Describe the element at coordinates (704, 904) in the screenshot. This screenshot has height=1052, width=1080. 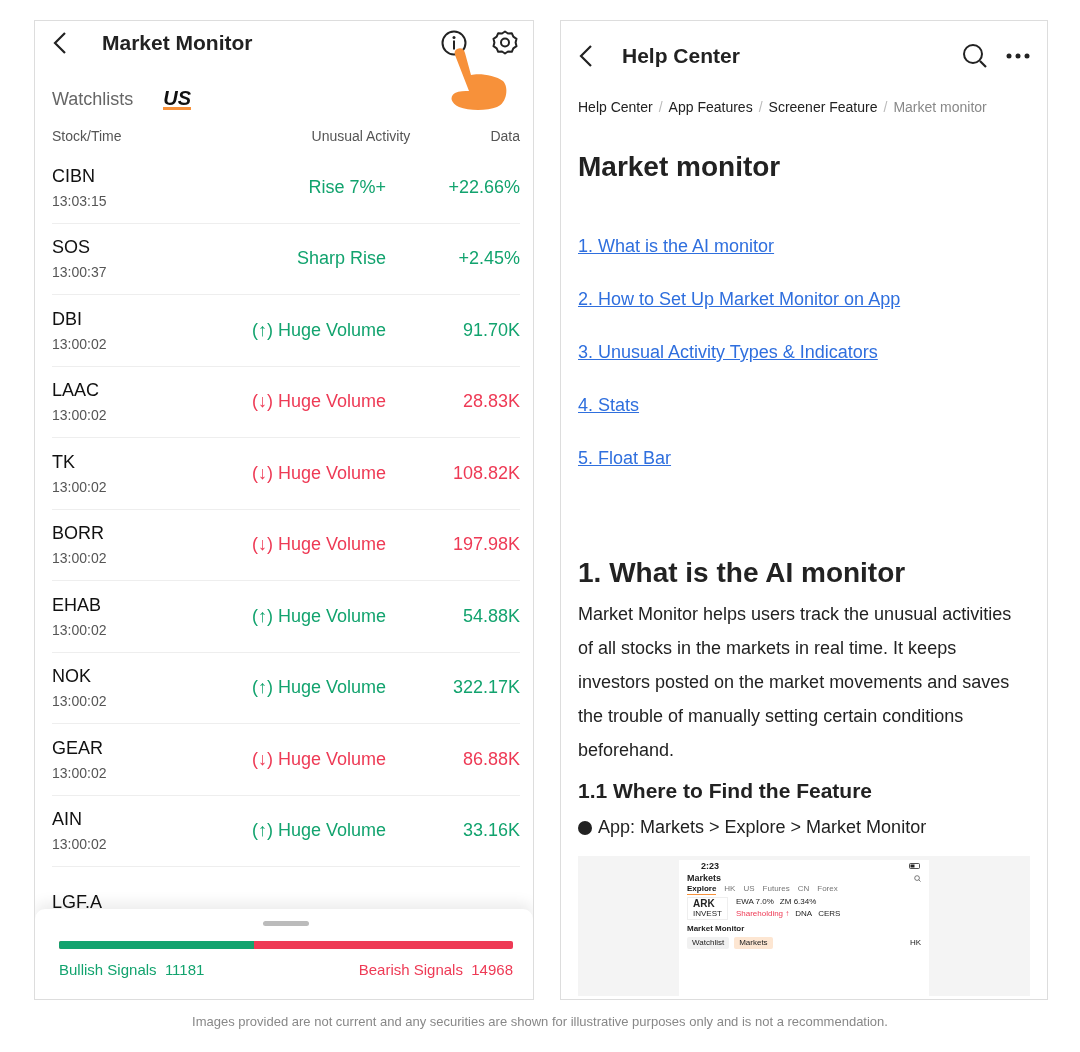
I see `logo-text: ARK` at that location.